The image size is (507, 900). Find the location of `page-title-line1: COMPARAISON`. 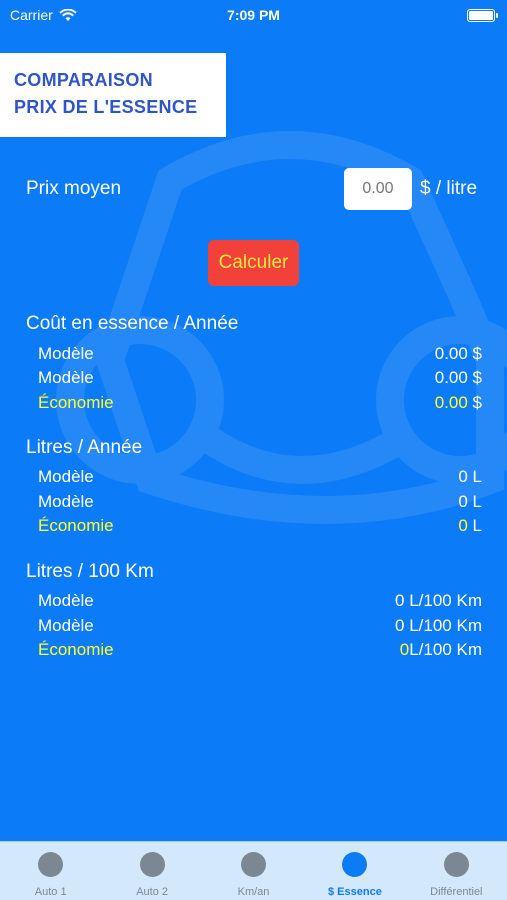

page-title-line1: COMPARAISON is located at coordinates (83, 80).